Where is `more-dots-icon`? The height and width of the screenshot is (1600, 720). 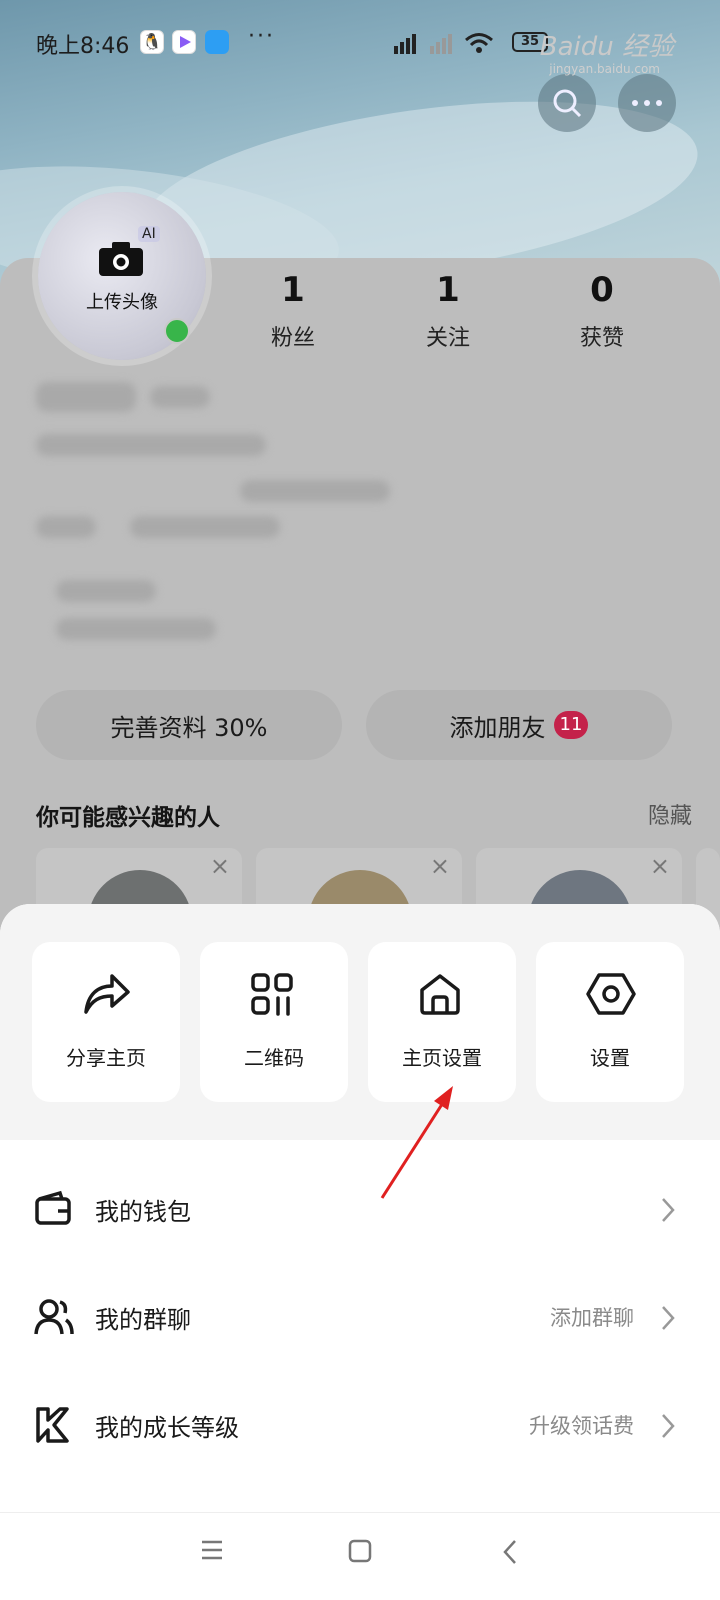
more-dots-icon is located at coordinates (647, 103).